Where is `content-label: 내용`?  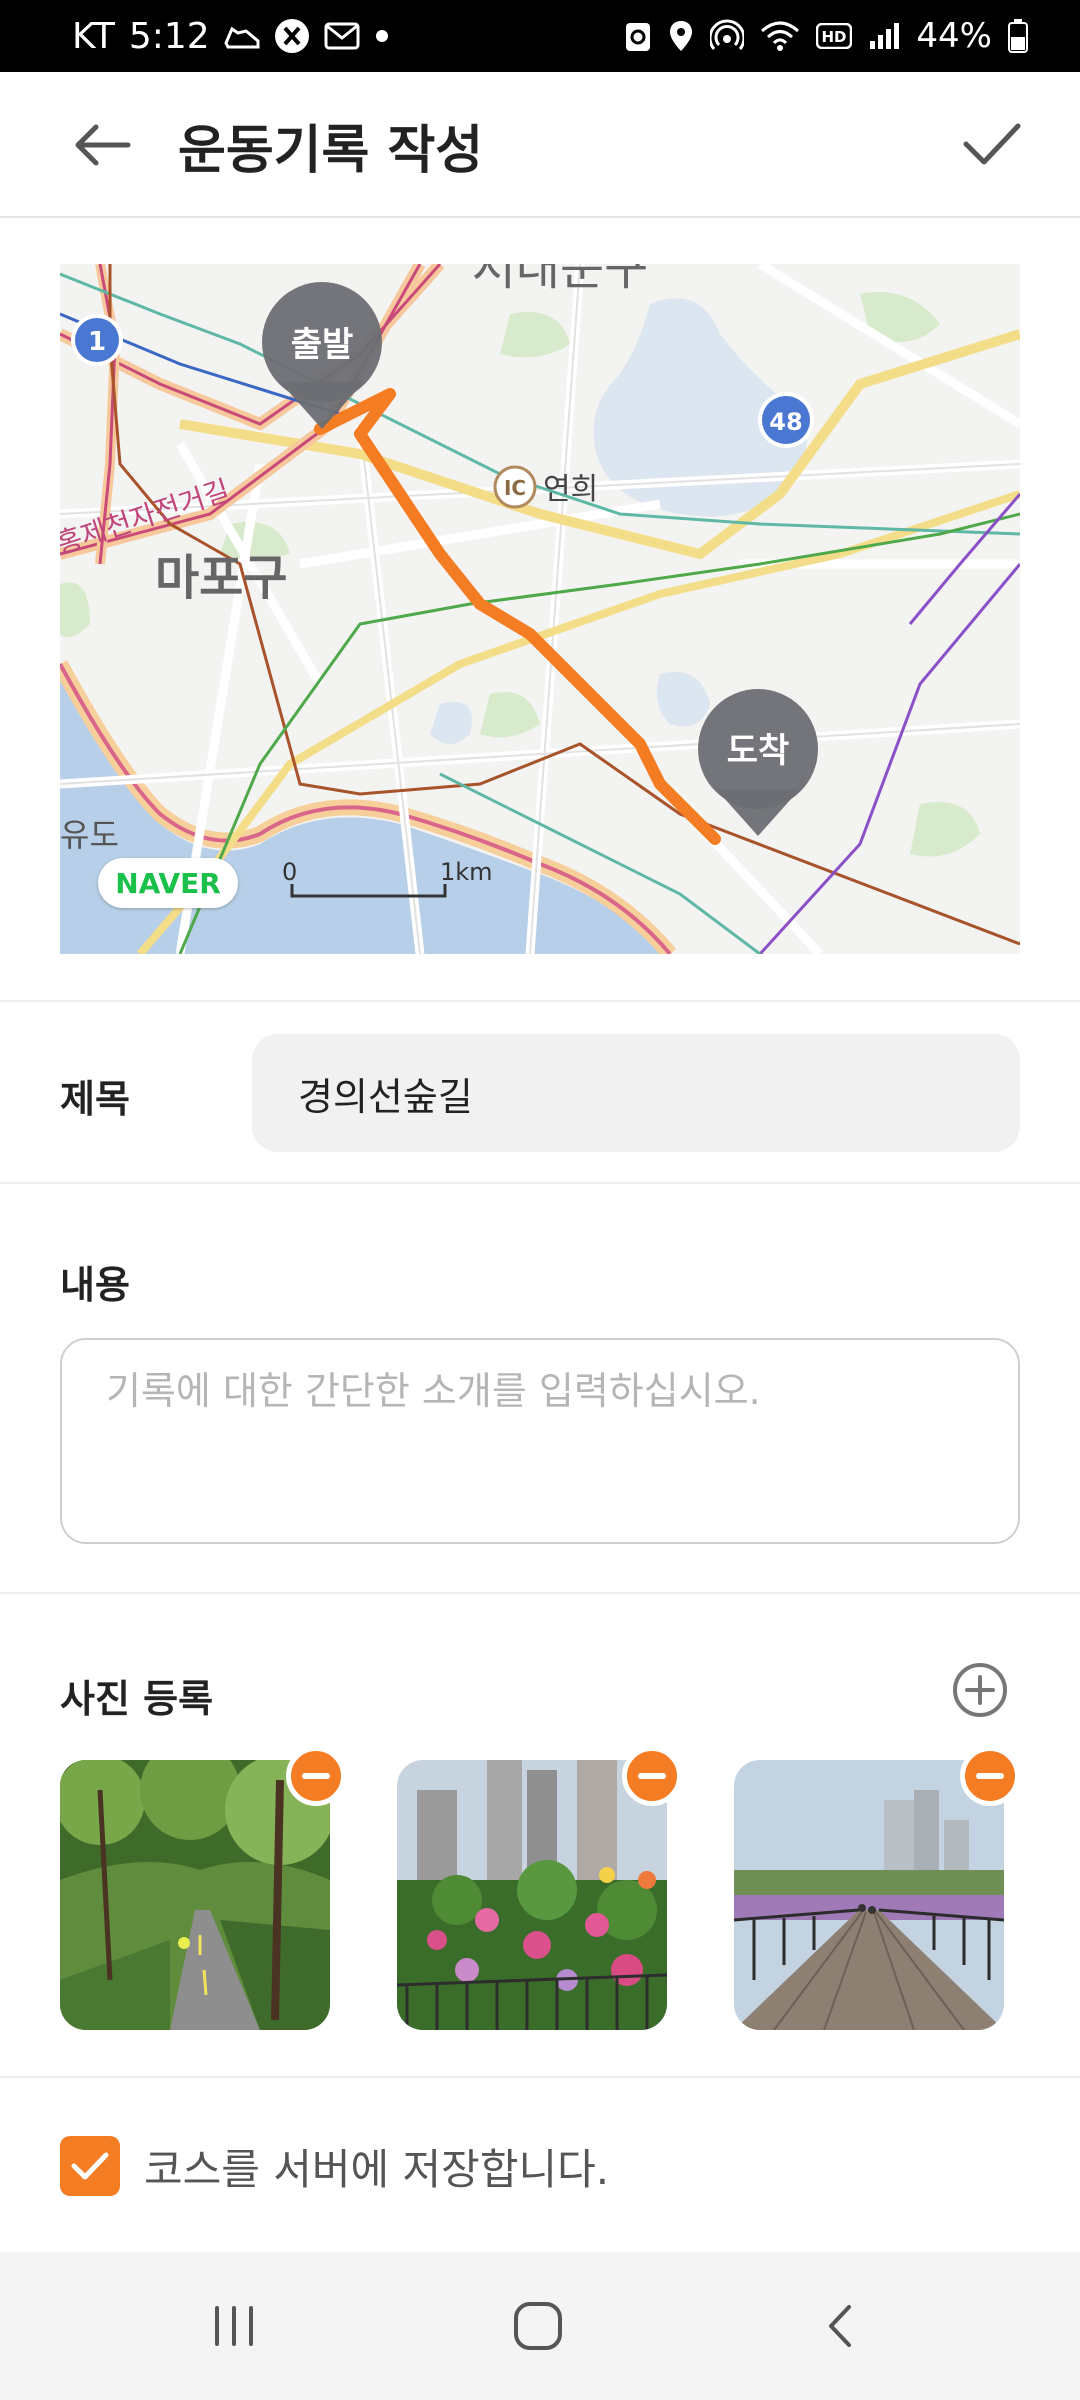
content-label: 내용 is located at coordinates (95, 1285).